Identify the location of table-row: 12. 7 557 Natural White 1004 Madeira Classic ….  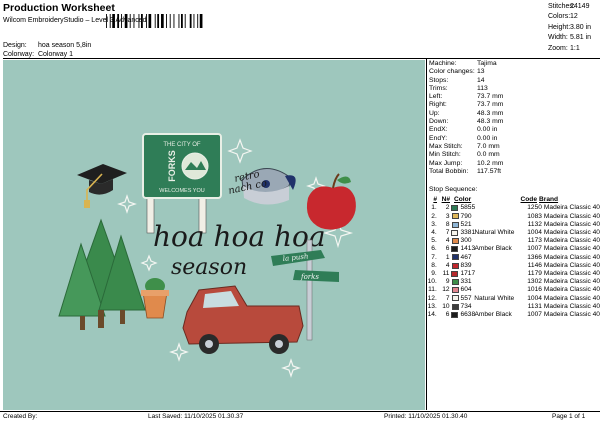
(513, 298).